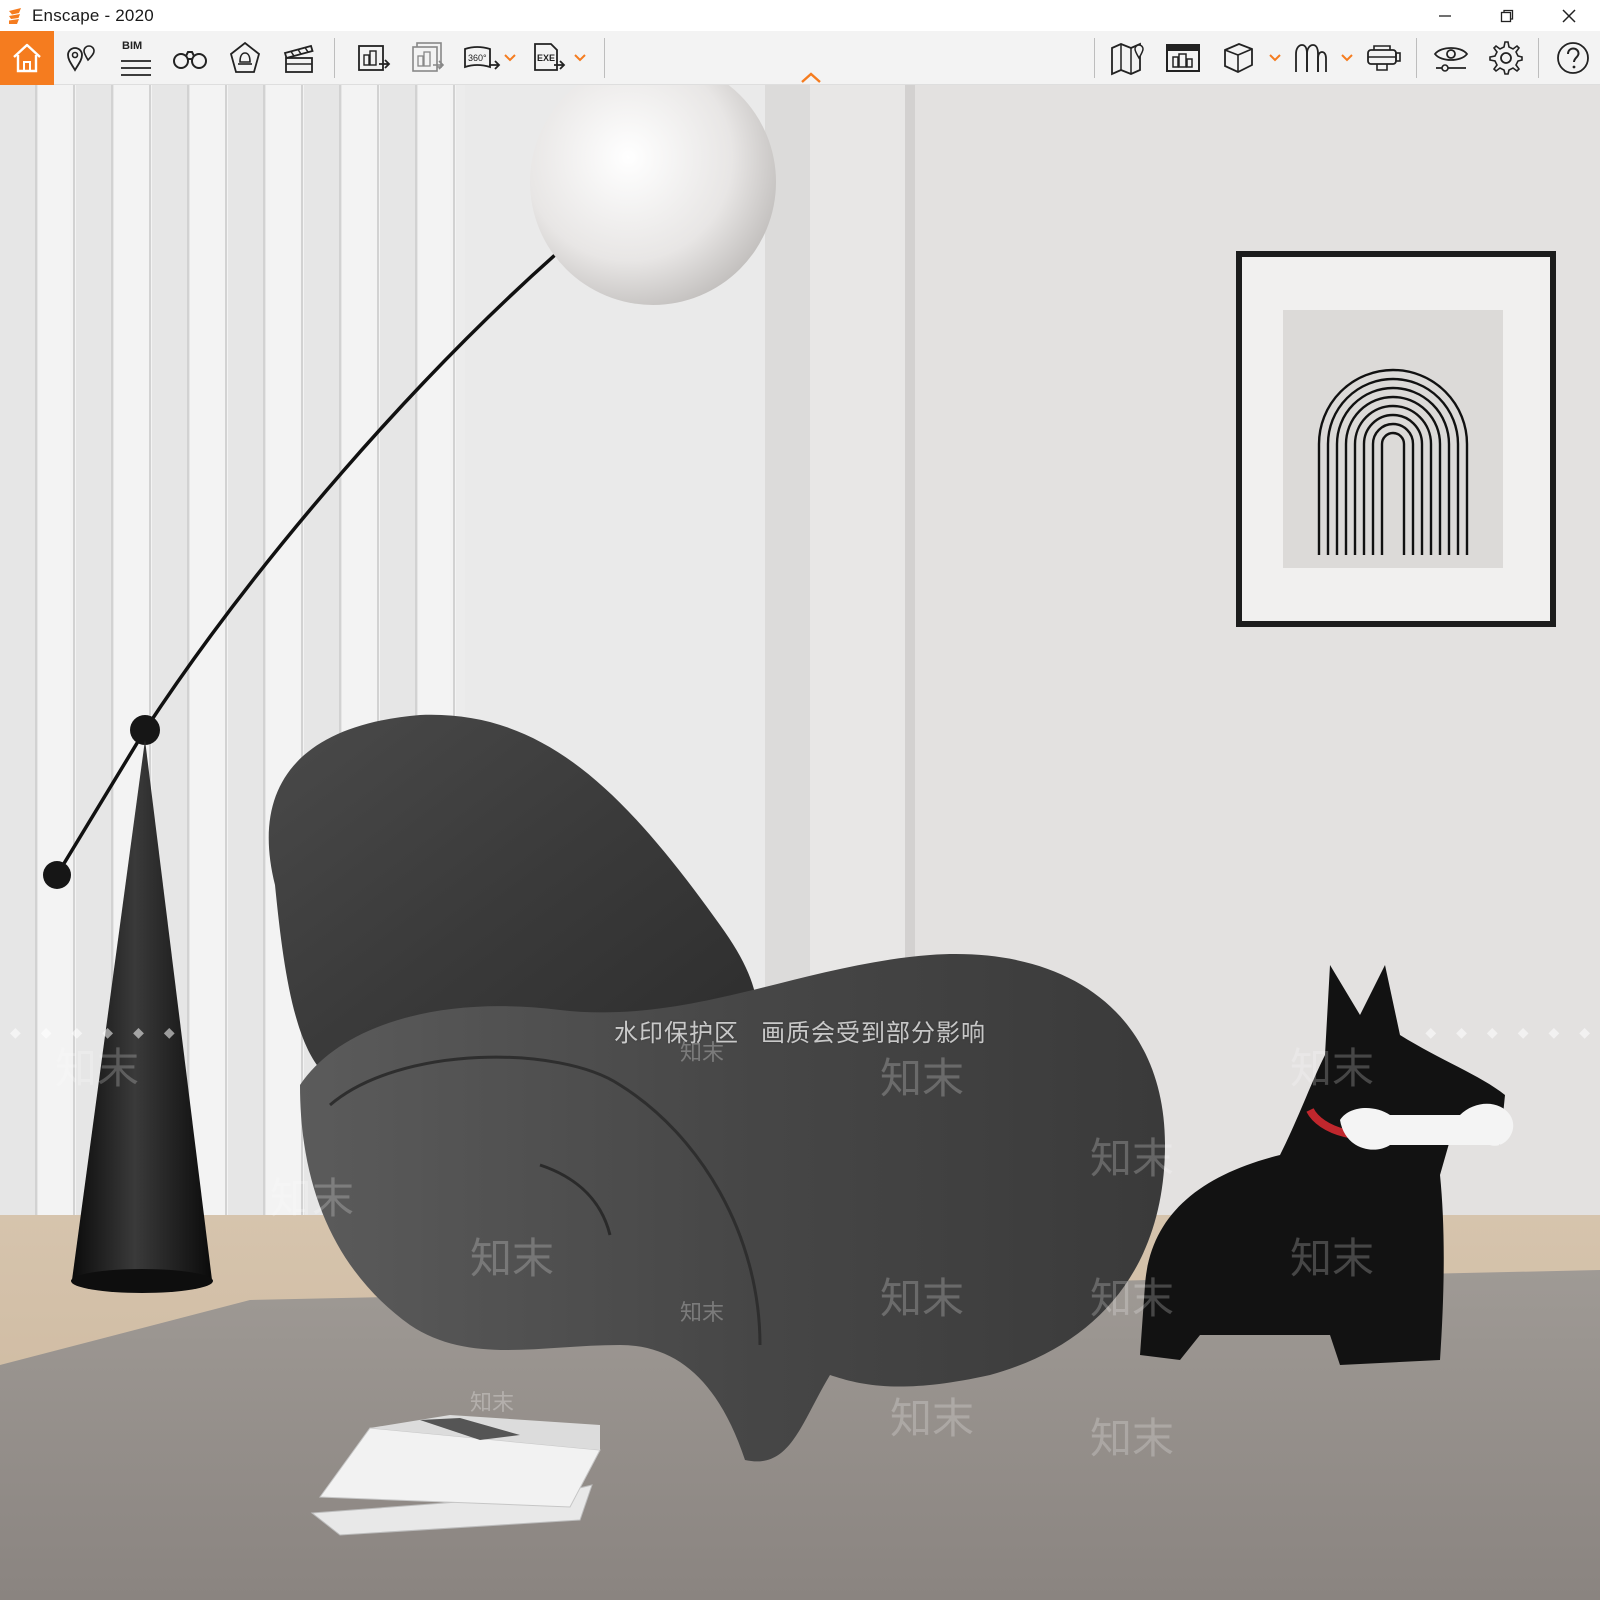 This screenshot has height=1600, width=1600. I want to click on gear-icon, so click(1506, 58).